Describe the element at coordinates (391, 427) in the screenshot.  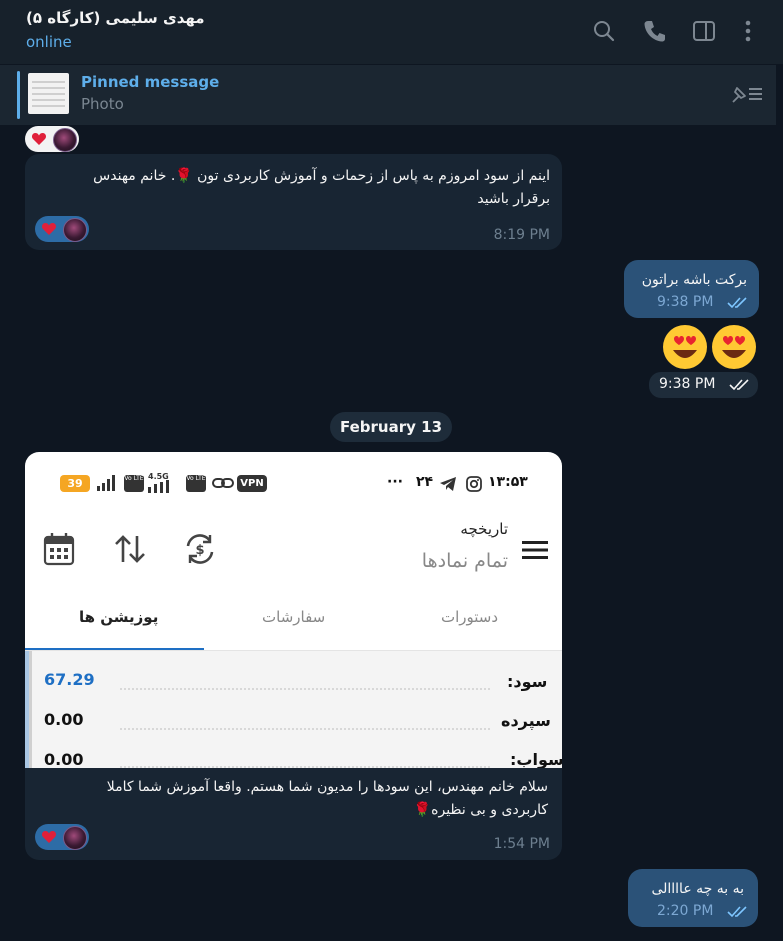
I see `date-separator: February 13` at that location.